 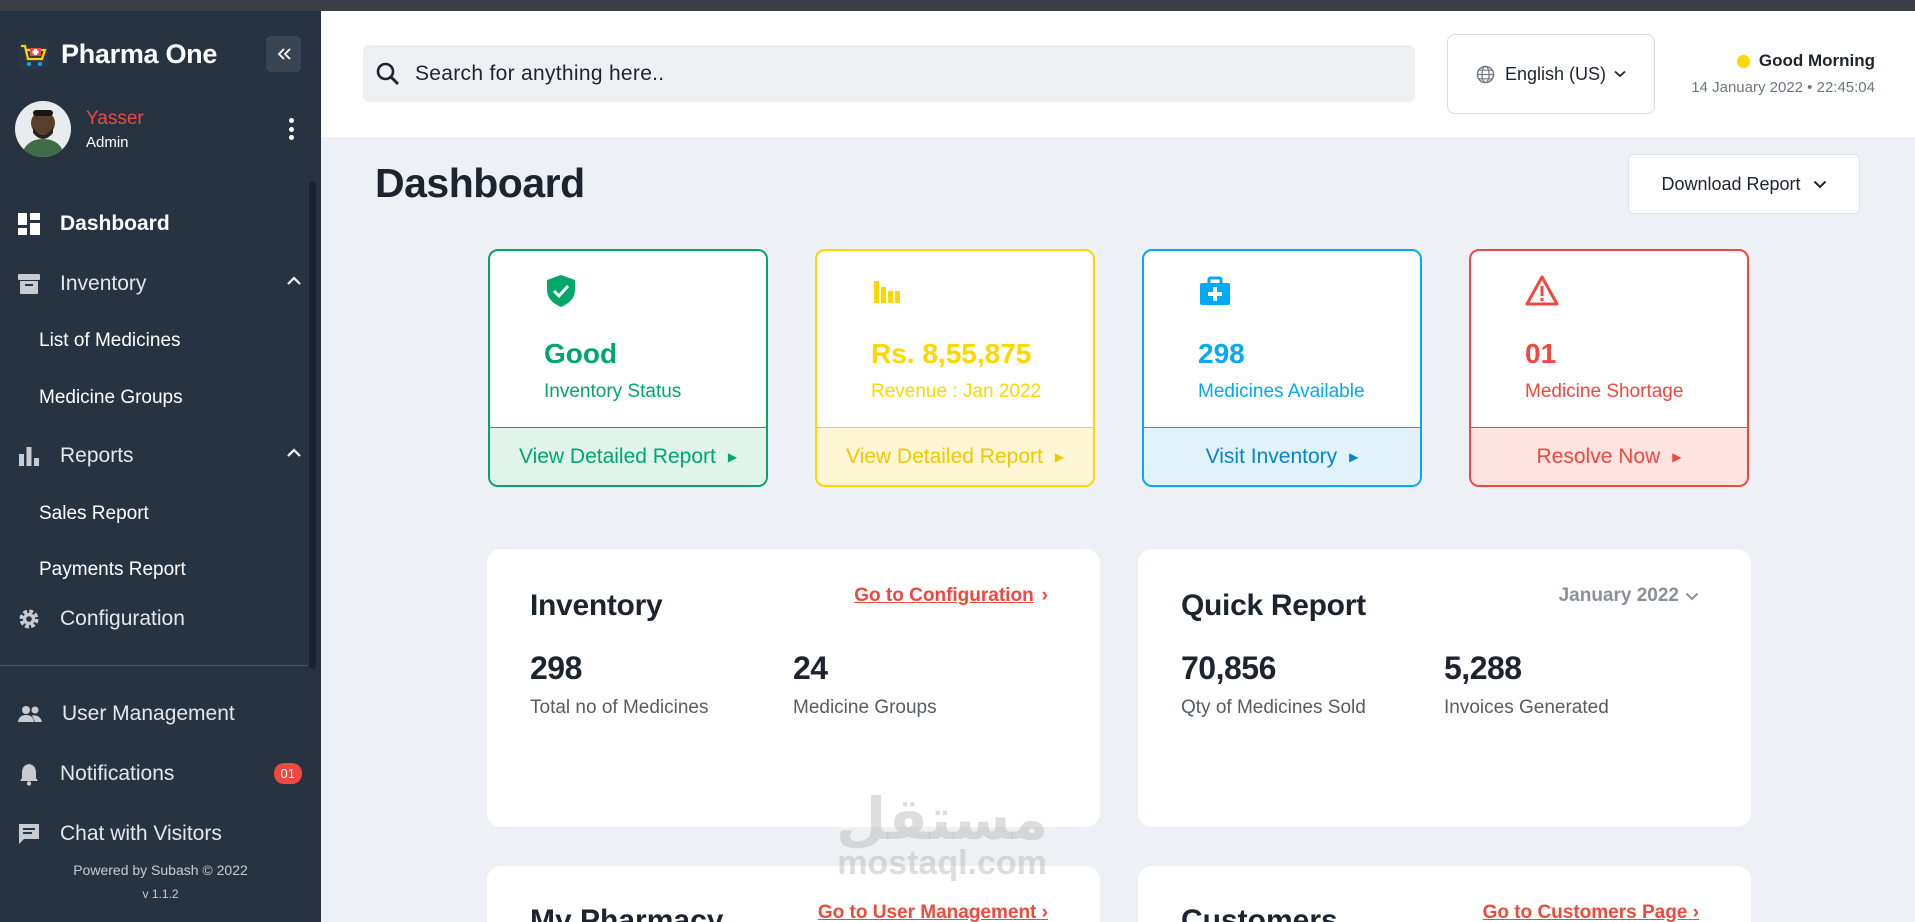 I want to click on cart-logo-icon, so click(x=33, y=54).